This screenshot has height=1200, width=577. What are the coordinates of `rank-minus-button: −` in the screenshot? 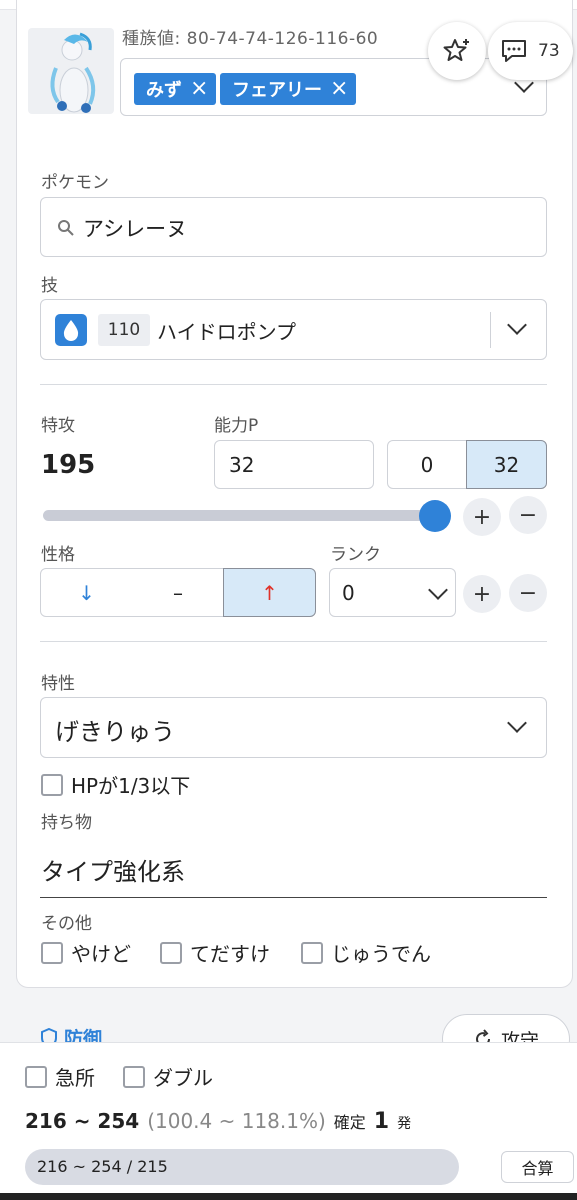 It's located at (528, 593).